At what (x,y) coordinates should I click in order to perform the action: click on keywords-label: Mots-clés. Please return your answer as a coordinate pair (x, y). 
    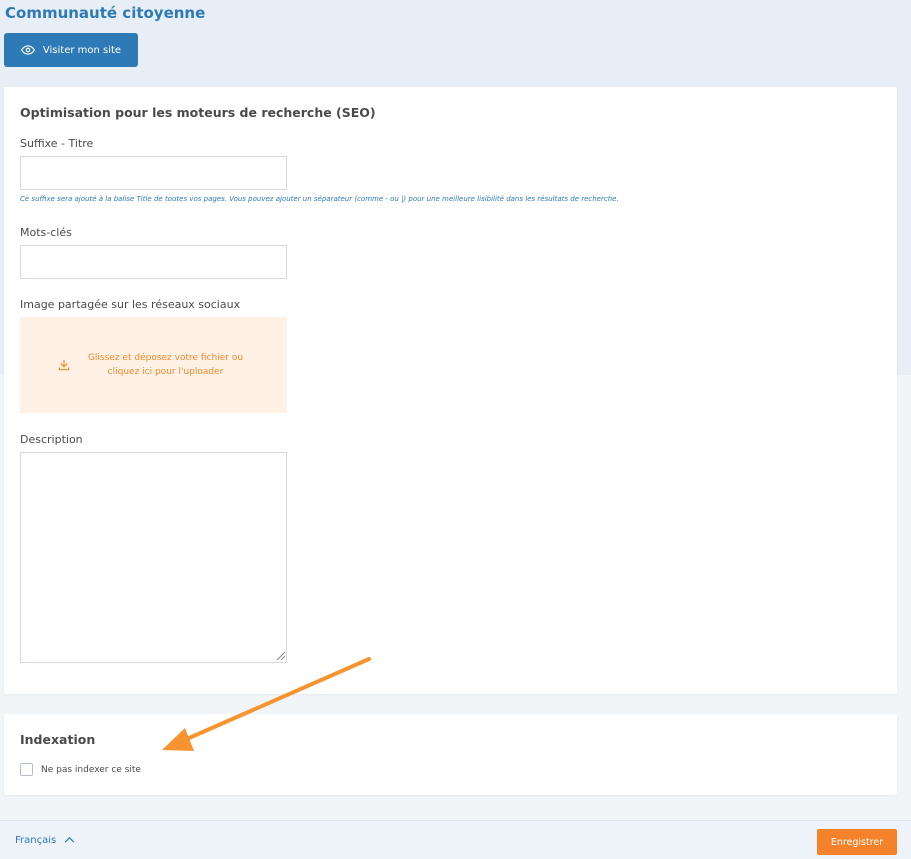
    Looking at the image, I should click on (46, 232).